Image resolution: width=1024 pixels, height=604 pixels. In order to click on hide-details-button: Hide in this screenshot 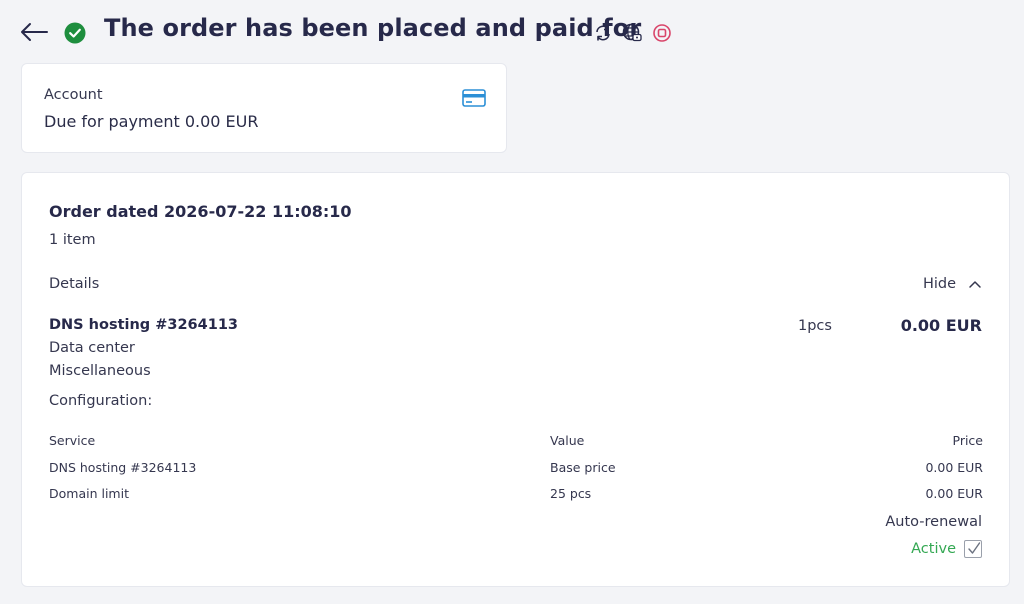, I will do `click(952, 284)`.